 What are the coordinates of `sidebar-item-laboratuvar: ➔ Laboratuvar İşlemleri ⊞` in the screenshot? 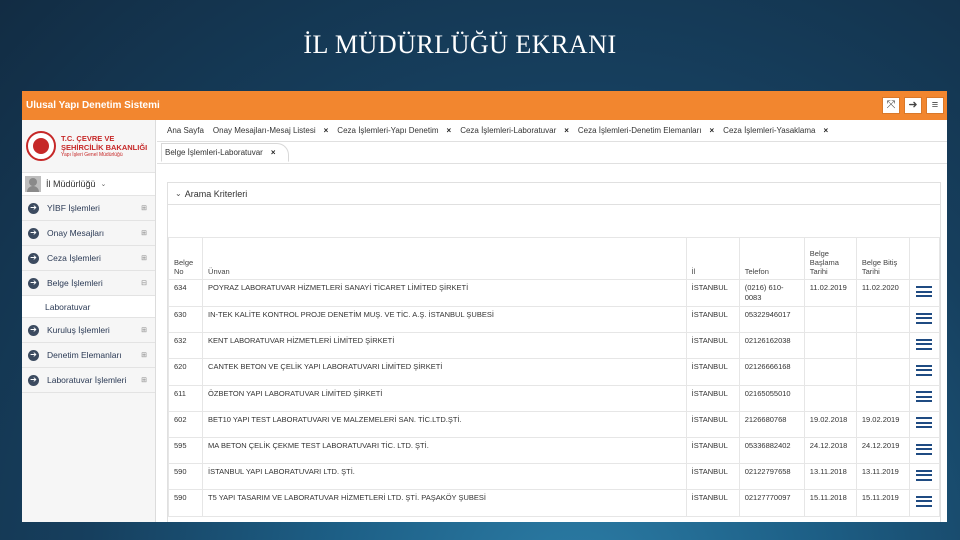 It's located at (88, 380).